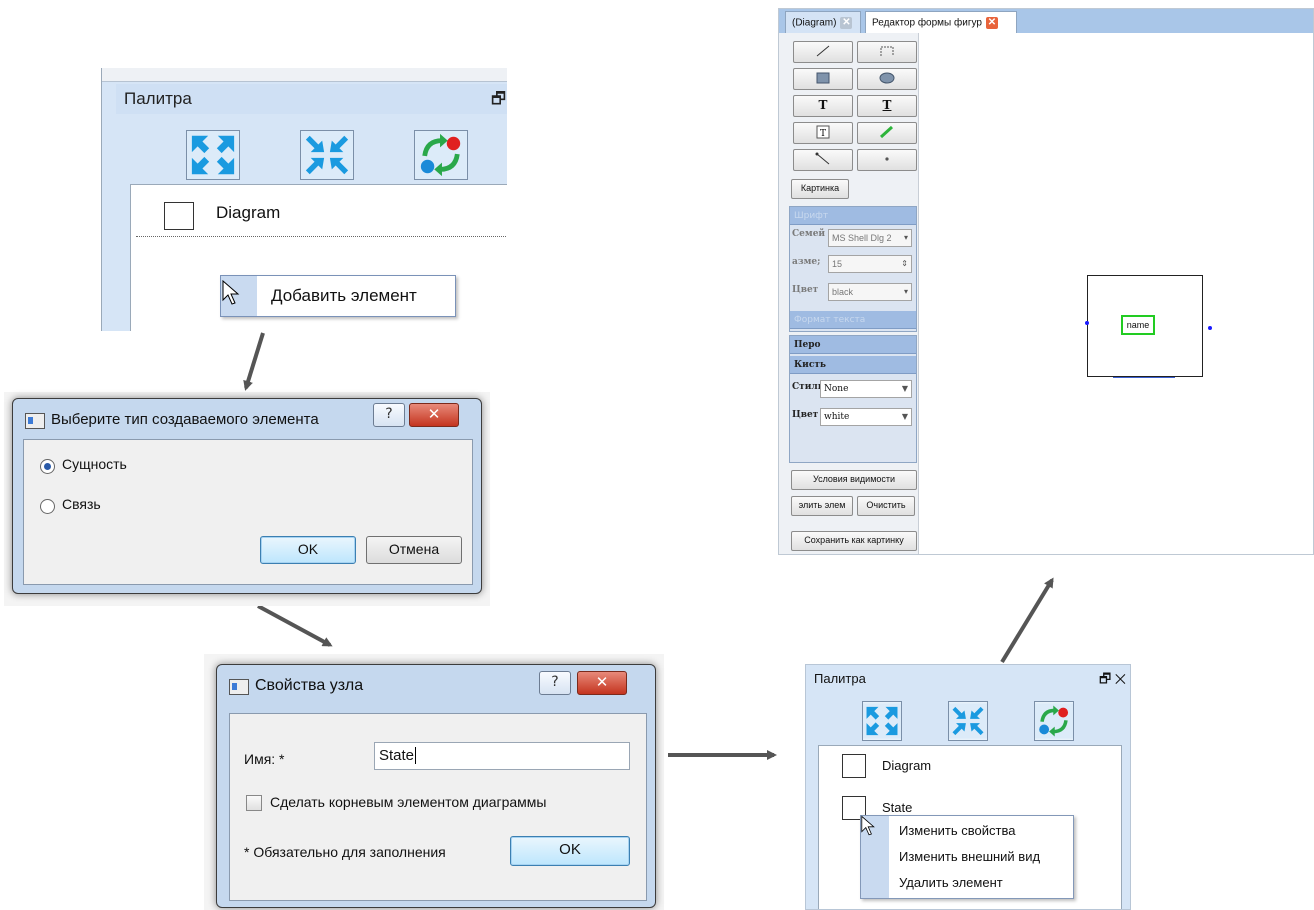  I want to click on pen-brush-group: Перо Кисть Стиль None ▼ Цвет white ▼, so click(853, 399).